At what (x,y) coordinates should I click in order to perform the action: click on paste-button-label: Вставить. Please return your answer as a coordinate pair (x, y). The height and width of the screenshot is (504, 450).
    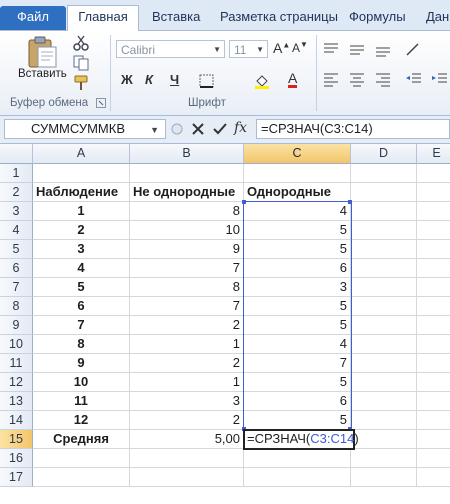
    Looking at the image, I should click on (42, 74).